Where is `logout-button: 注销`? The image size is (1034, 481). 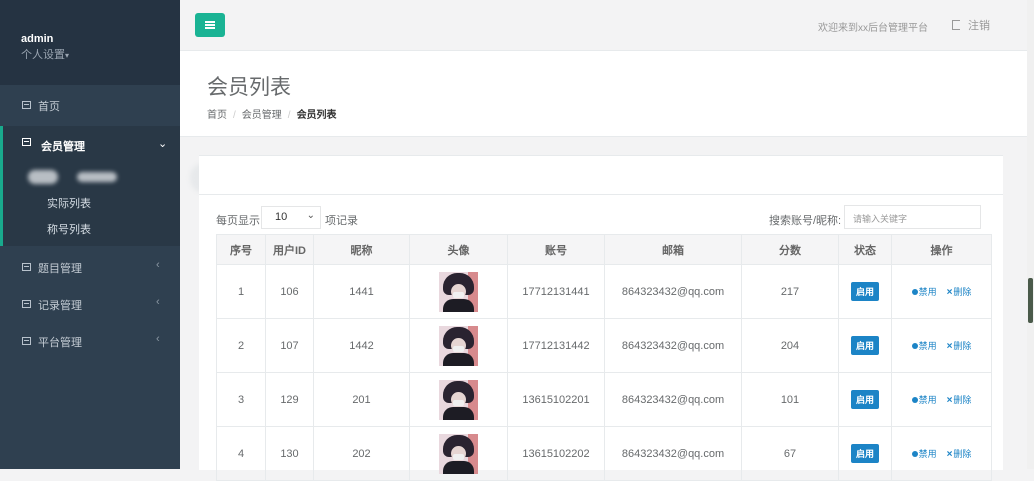
logout-button: 注销 is located at coordinates (971, 25).